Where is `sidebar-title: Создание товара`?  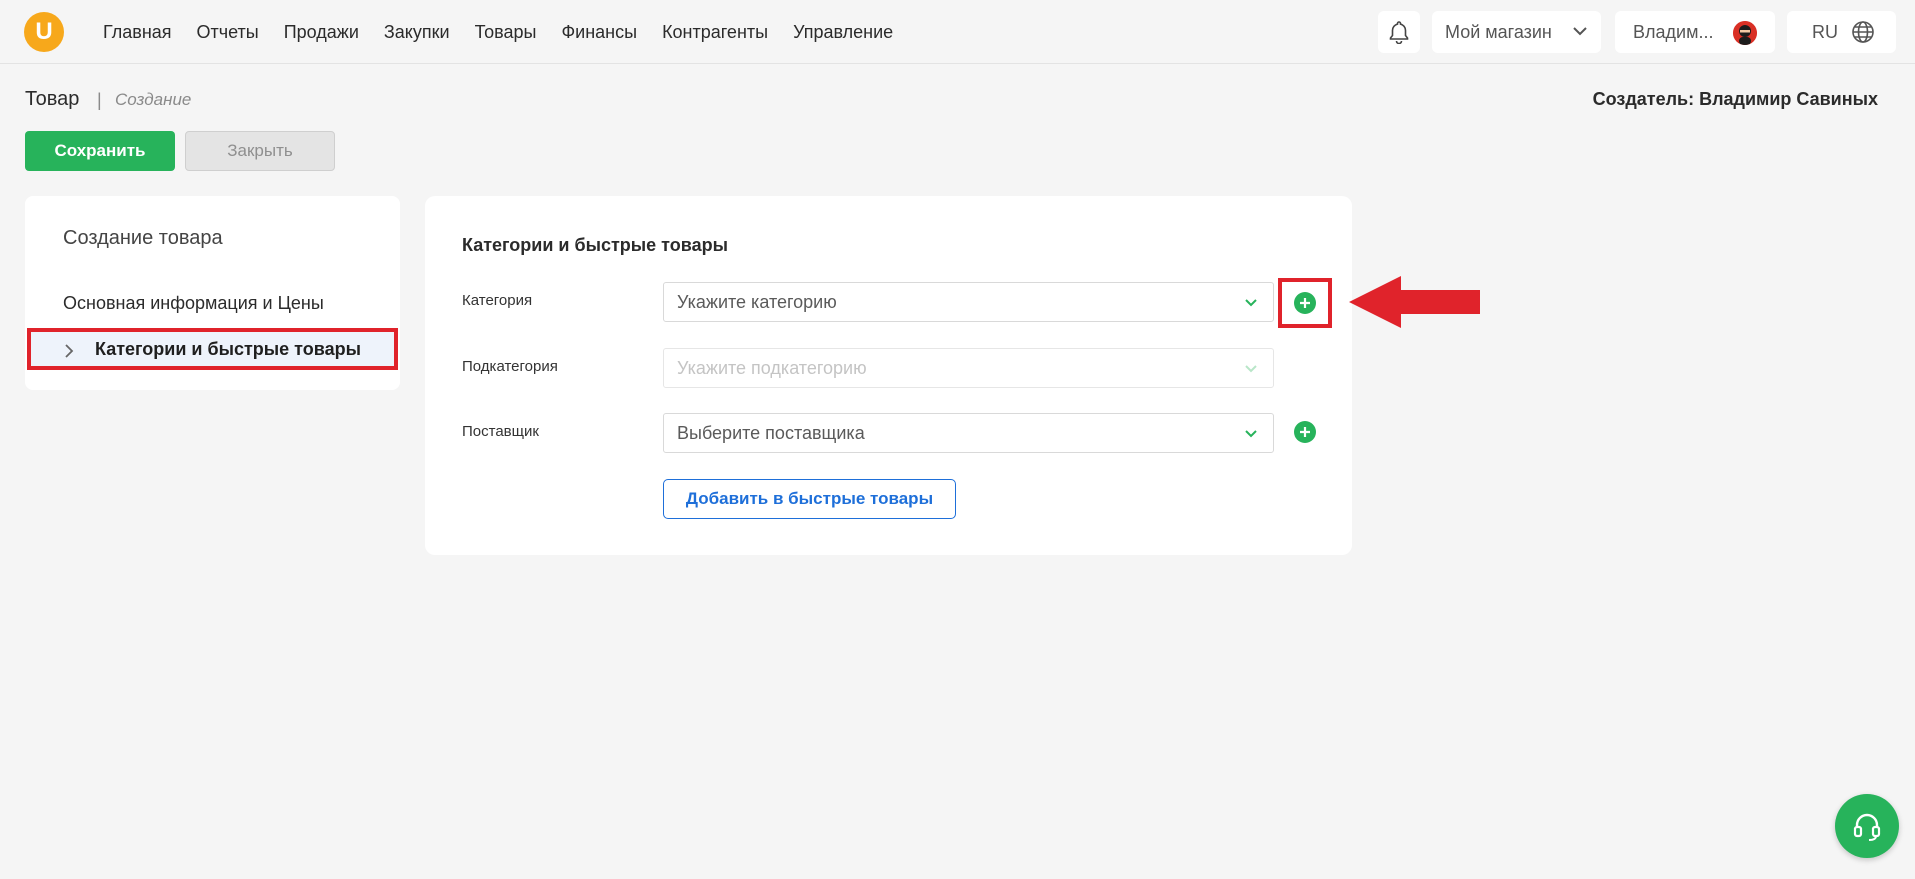 sidebar-title: Создание товара is located at coordinates (143, 238).